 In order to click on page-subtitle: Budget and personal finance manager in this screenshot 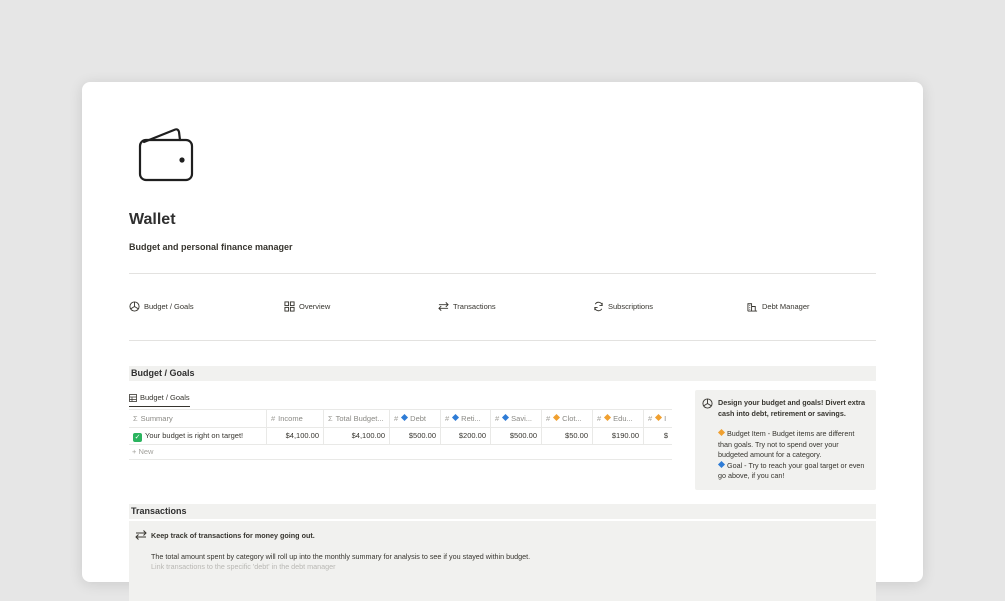, I will do `click(211, 247)`.